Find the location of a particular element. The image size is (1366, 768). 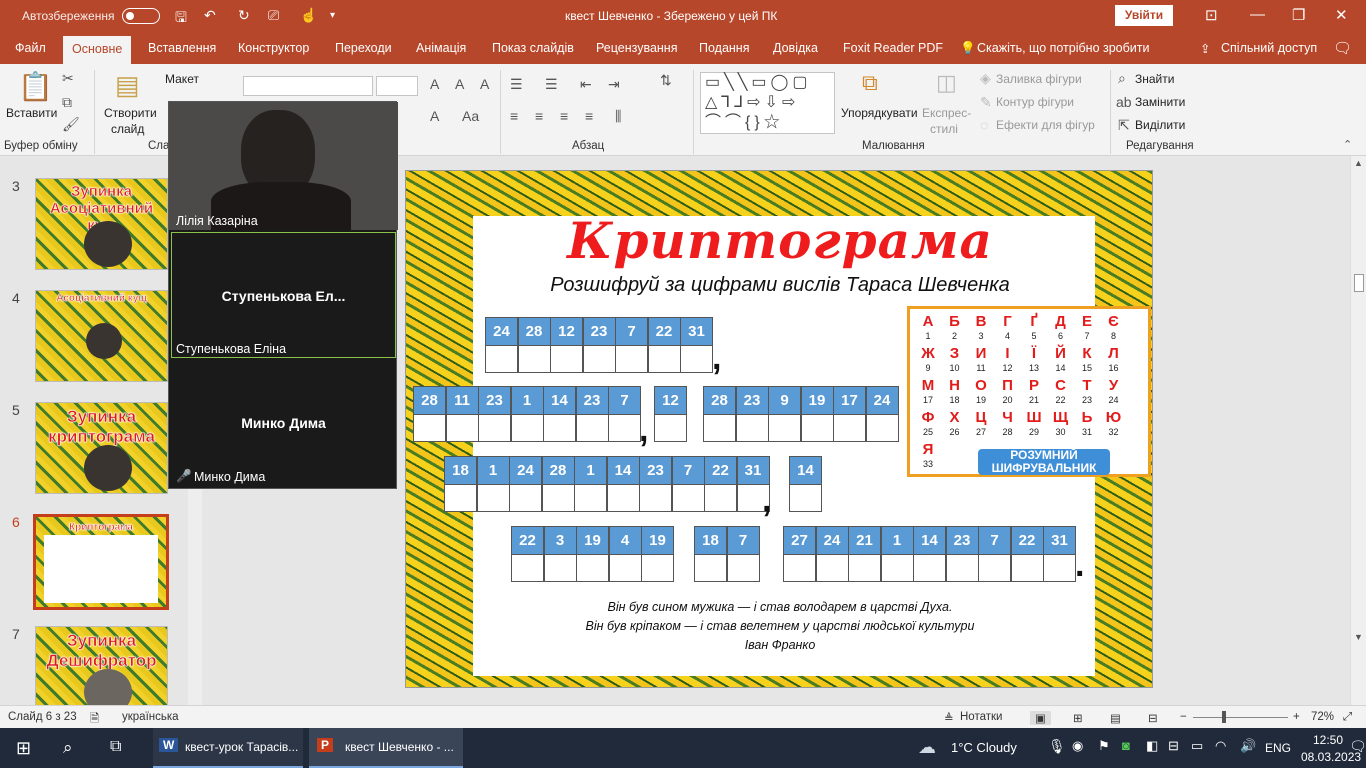

layout-button: Макет is located at coordinates (182, 79).